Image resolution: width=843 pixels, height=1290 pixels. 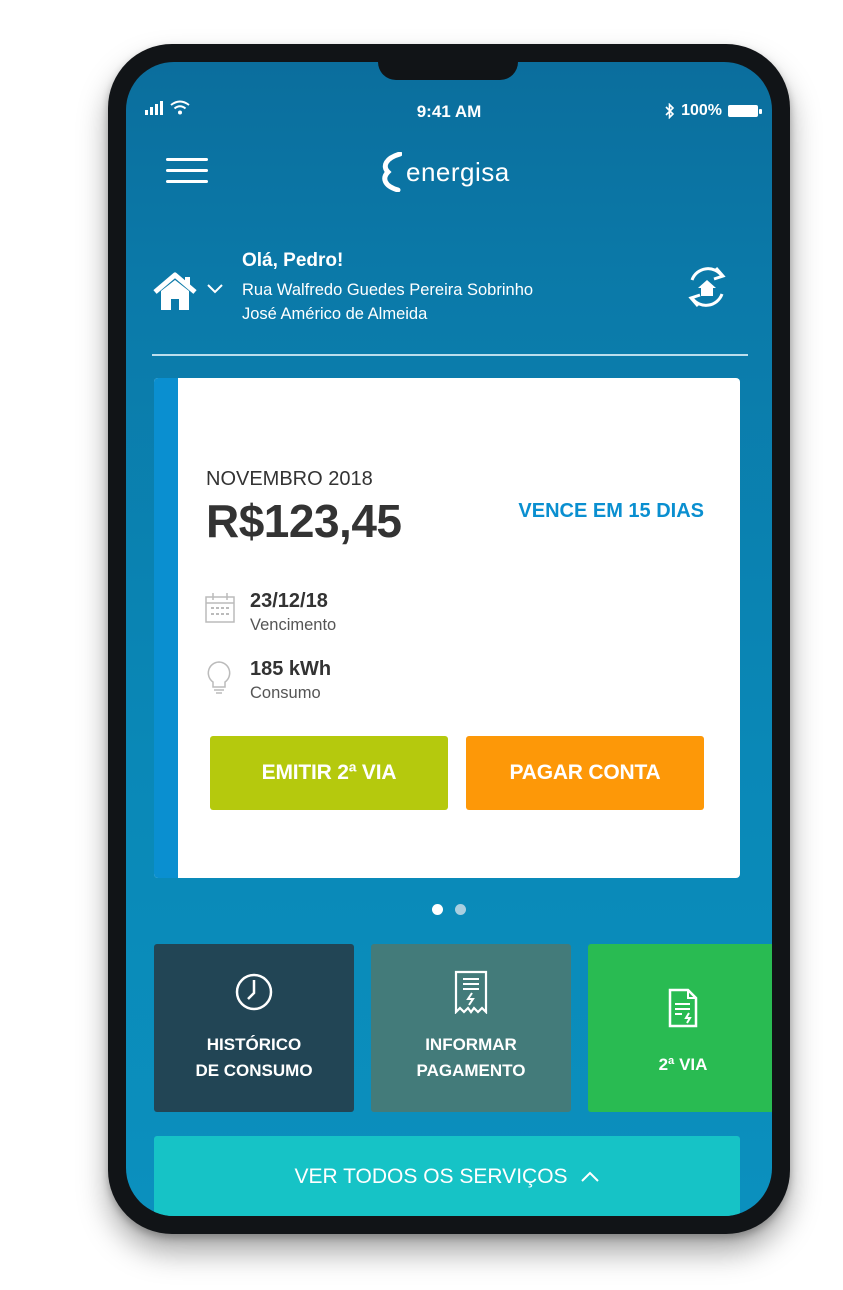 I want to click on switch-account-icon, so click(x=707, y=287).